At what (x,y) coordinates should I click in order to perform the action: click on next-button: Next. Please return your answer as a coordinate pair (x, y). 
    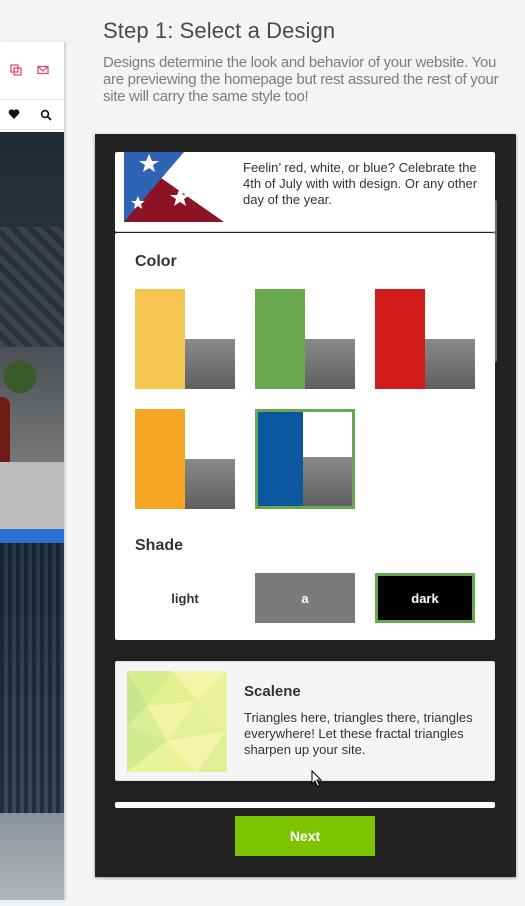
    Looking at the image, I should click on (305, 836).